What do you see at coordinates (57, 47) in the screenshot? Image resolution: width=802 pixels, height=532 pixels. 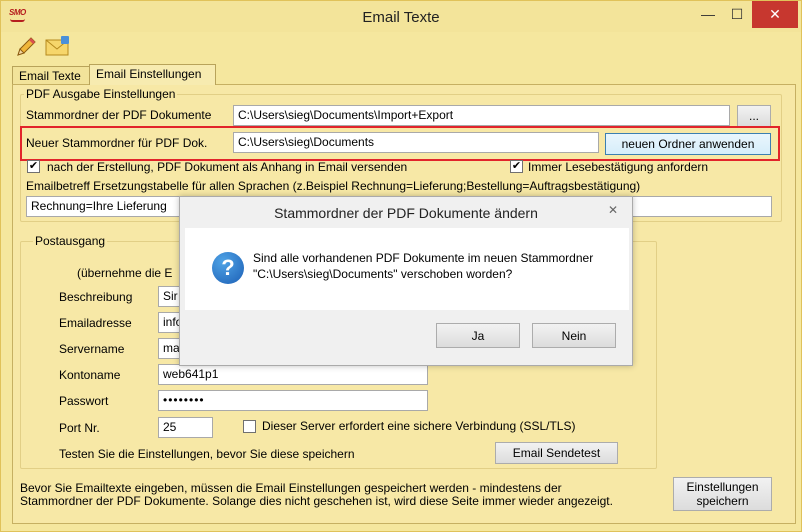 I see `envelope-icon` at bounding box center [57, 47].